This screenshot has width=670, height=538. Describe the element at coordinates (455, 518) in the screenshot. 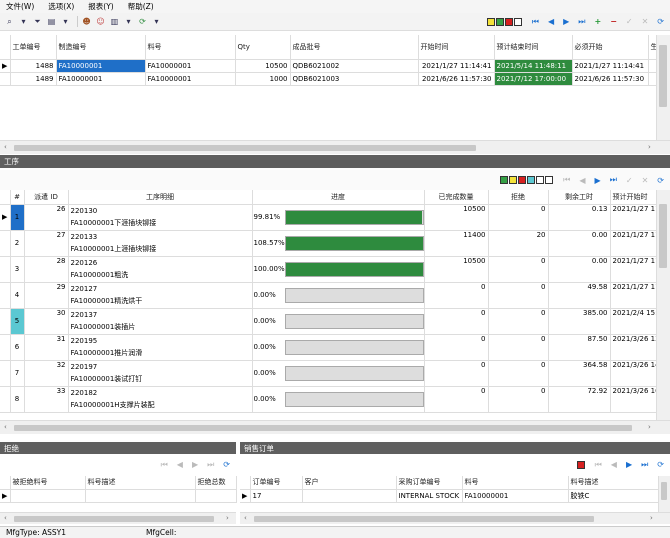

I see `sales-scrollbar: ‹ ›` at that location.